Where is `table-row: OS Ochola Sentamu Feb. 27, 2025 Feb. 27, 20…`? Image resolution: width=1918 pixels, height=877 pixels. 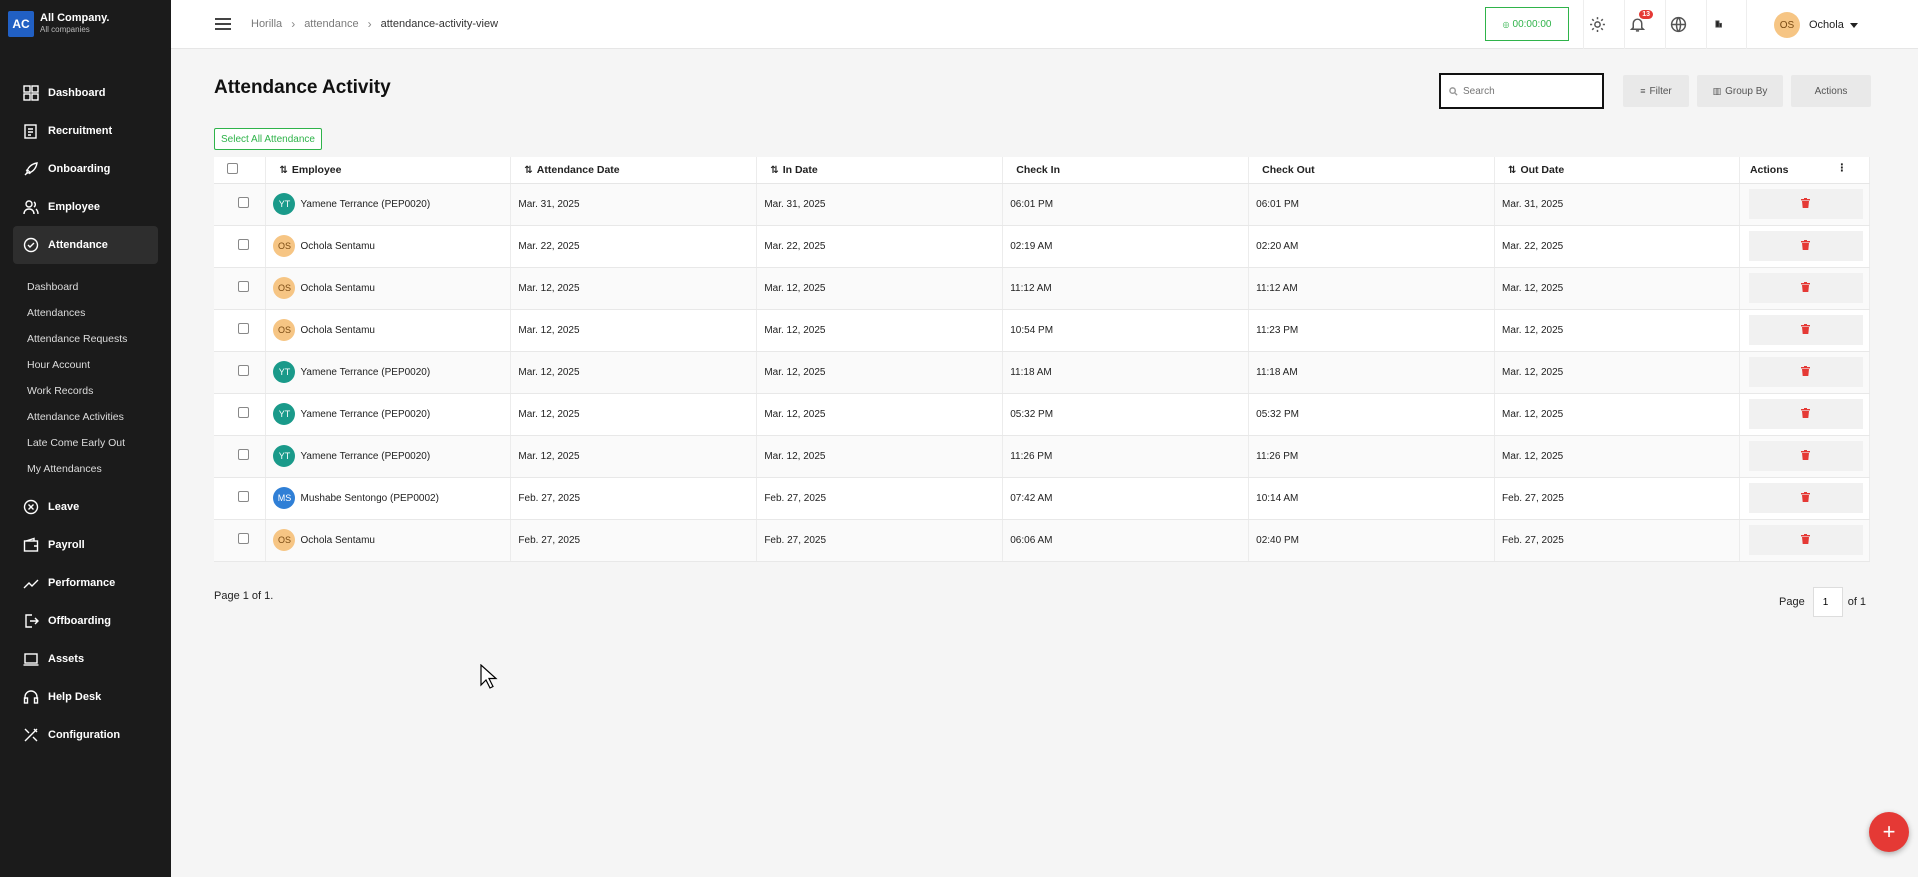 table-row: OS Ochola Sentamu Feb. 27, 2025 Feb. 27, 20… is located at coordinates (1042, 540).